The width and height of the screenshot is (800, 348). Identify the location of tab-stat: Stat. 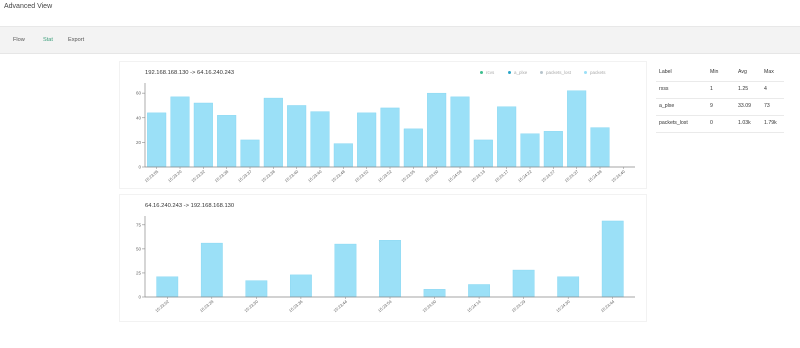
(48, 40).